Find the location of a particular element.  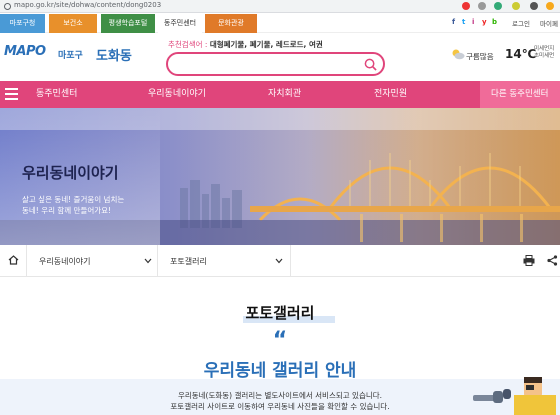

breadcrumb-level2-label: 포토갤러리 is located at coordinates (188, 261).